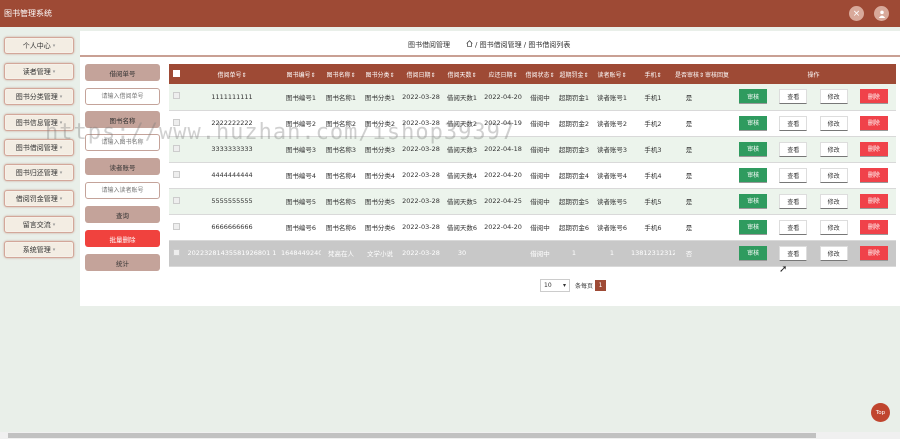 Image resolution: width=900 pixels, height=439 pixels. Describe the element at coordinates (555, 285) in the screenshot. I see `page-size-select: 10 ▾` at that location.